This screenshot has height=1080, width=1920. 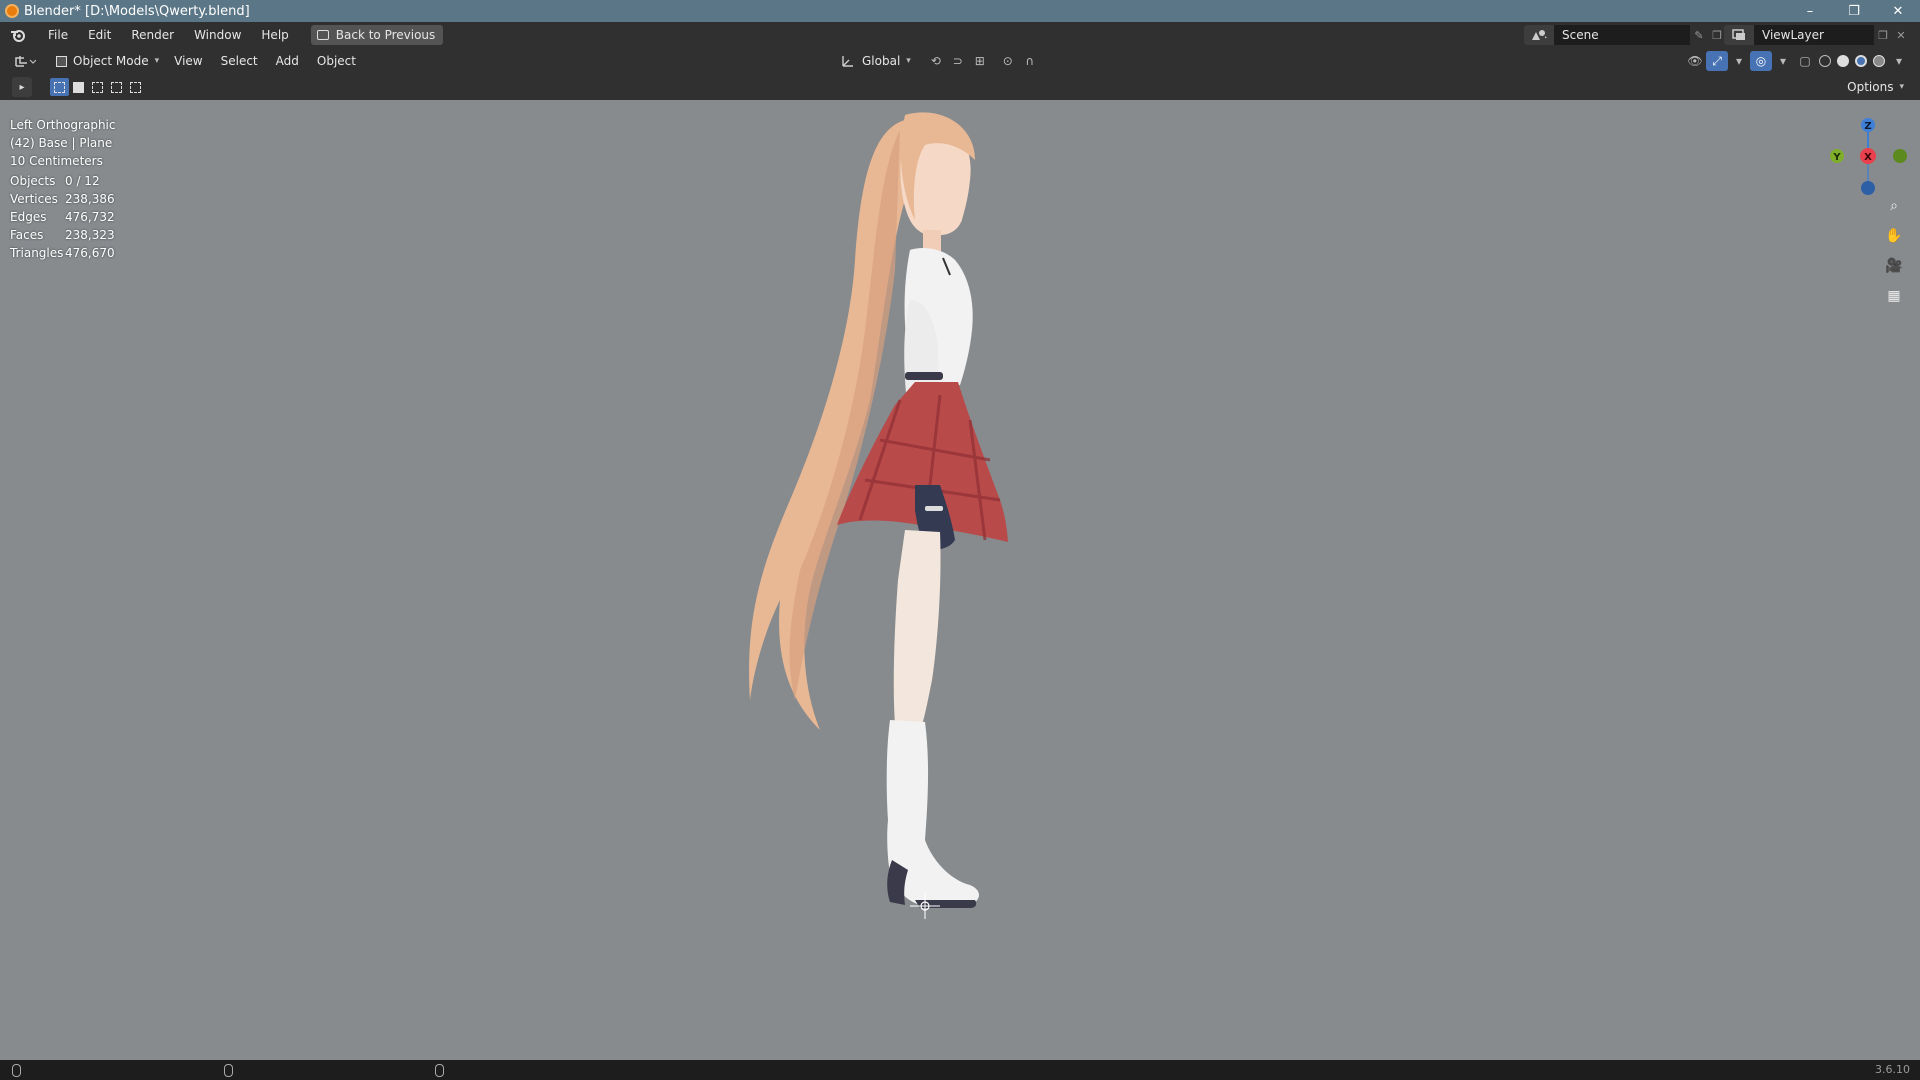 I want to click on menu-view: View, so click(x=188, y=61).